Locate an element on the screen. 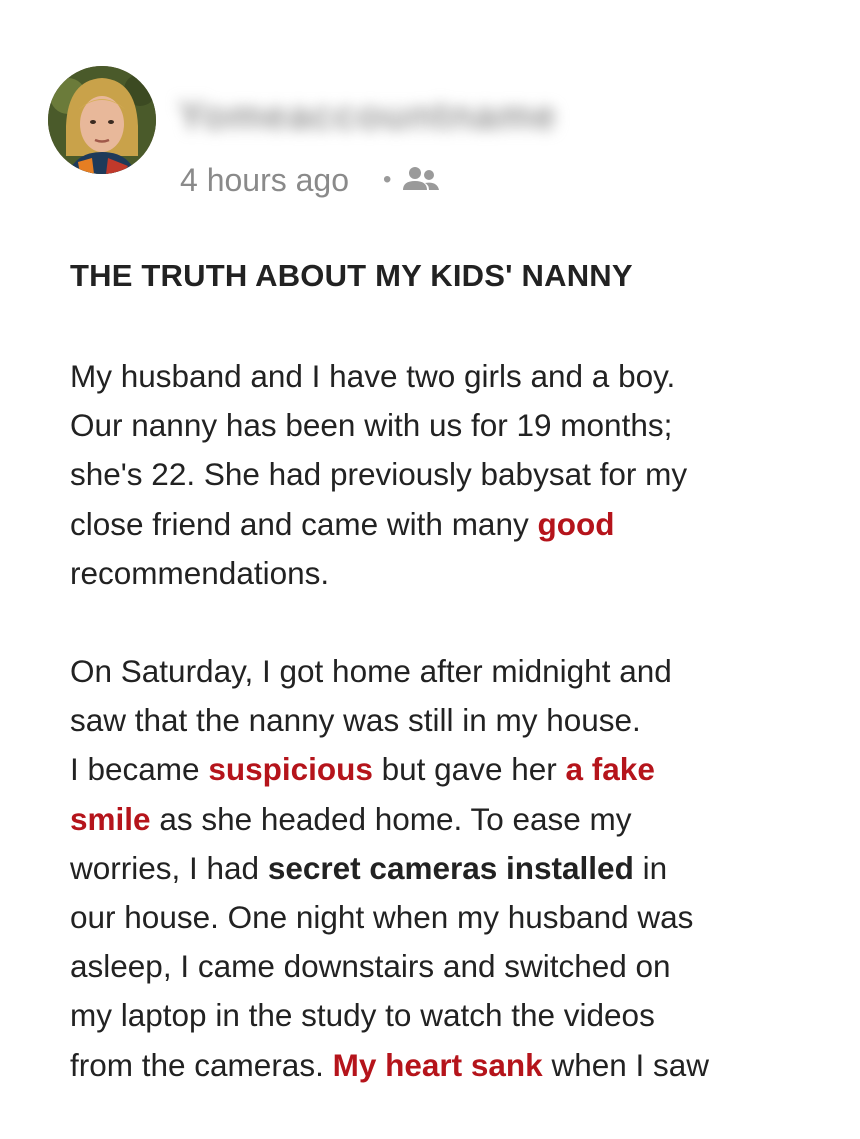  body-text-segment: from the cameras. is located at coordinates (201, 1064).